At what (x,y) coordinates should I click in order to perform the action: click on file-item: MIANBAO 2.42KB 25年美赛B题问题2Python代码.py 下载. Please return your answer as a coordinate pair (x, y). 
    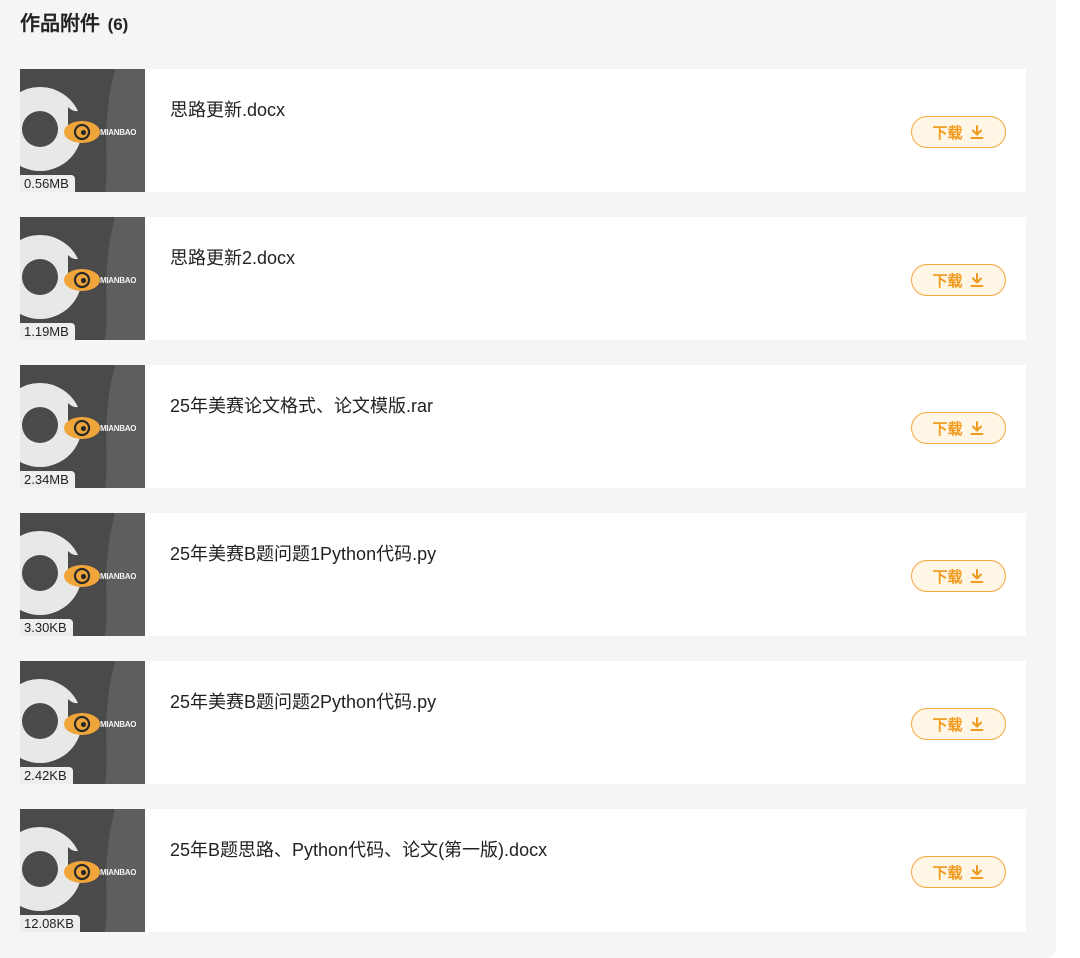
    Looking at the image, I should click on (523, 722).